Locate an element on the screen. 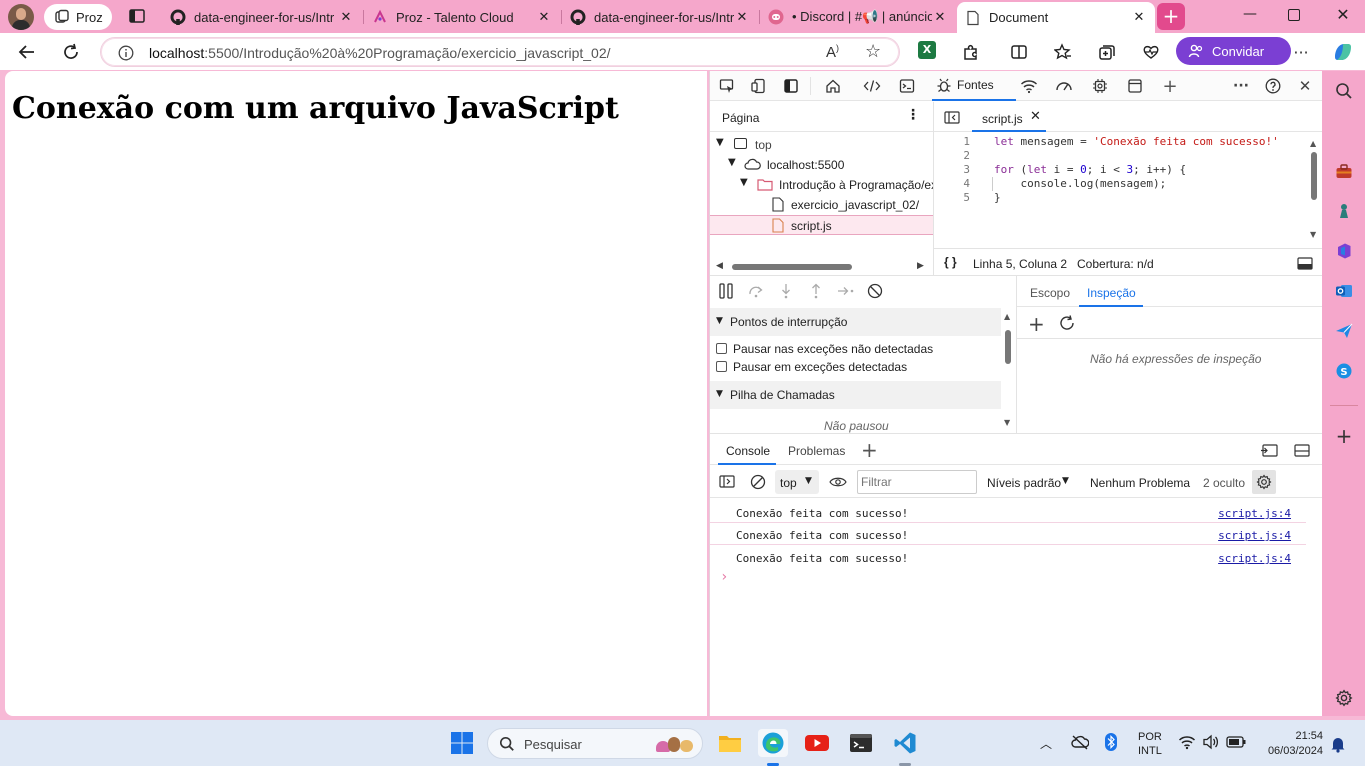 The image size is (1365, 766). filter-text-field is located at coordinates (916, 482).